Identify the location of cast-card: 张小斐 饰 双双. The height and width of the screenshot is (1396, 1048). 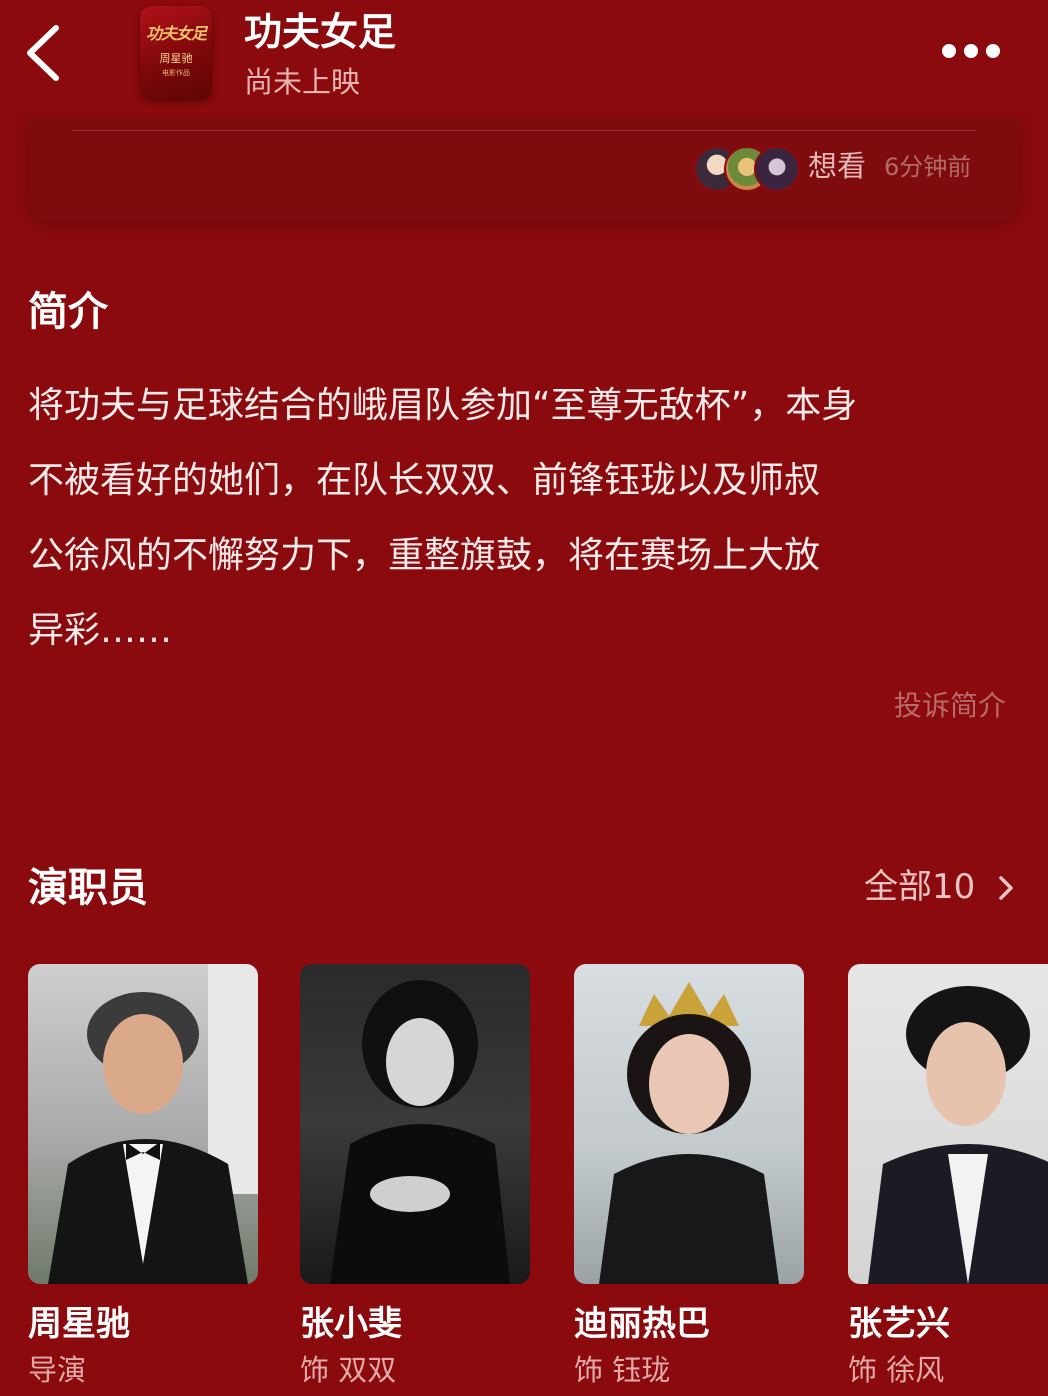
(415, 1175).